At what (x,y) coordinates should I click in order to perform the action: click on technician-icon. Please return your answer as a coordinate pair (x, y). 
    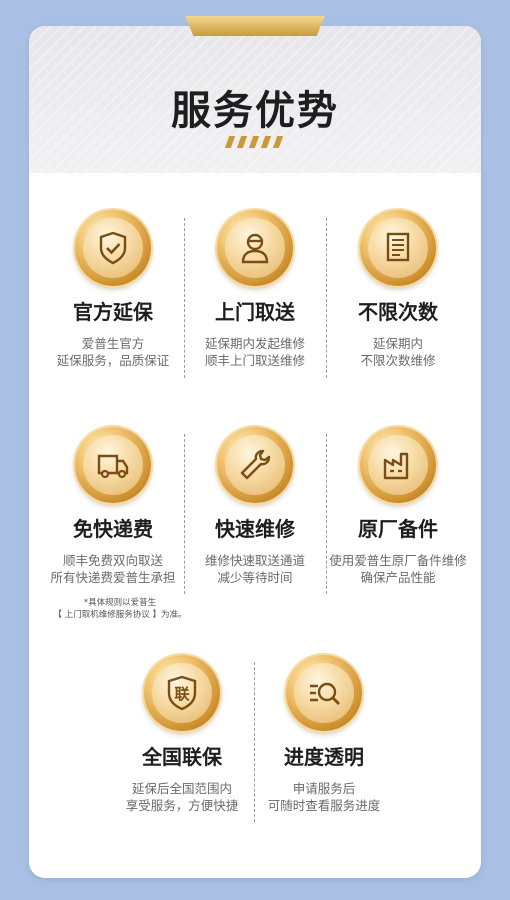
    Looking at the image, I should click on (255, 248).